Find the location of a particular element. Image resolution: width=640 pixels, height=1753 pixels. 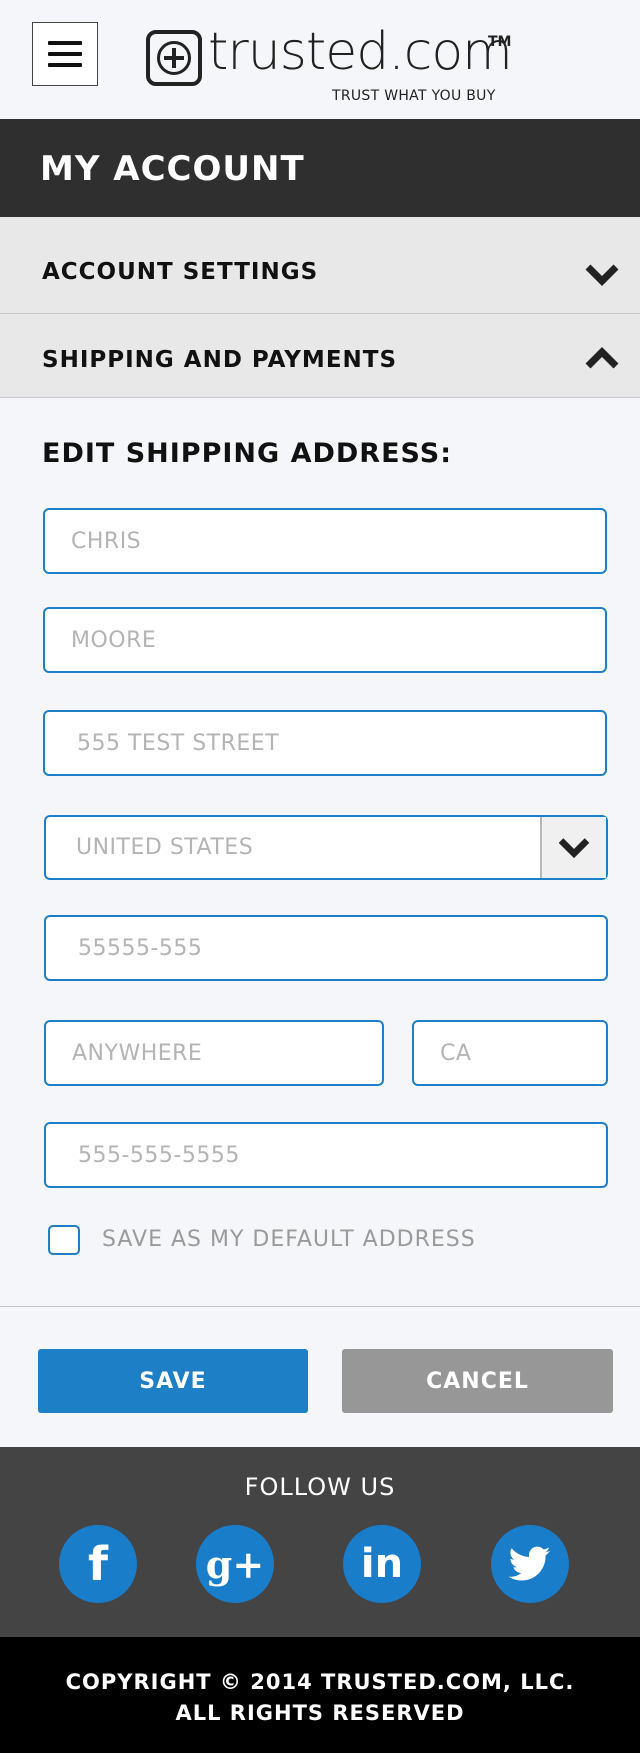

country-dropdown-button is located at coordinates (573, 847).